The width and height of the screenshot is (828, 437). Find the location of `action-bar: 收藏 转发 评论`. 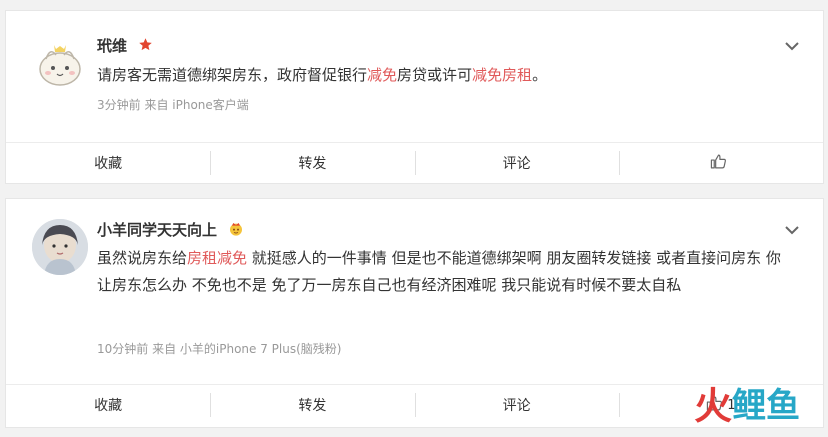

action-bar: 收藏 转发 评论 is located at coordinates (414, 162).